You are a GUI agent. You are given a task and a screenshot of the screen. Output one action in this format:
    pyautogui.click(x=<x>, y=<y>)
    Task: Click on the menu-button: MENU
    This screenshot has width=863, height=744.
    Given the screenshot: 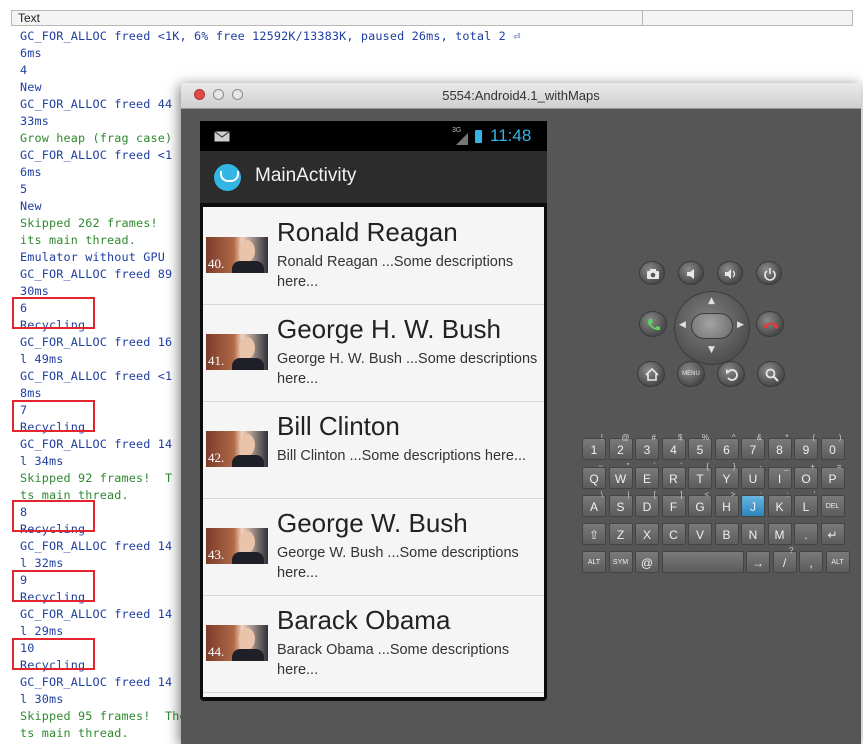 What is the action you would take?
    pyautogui.click(x=691, y=374)
    